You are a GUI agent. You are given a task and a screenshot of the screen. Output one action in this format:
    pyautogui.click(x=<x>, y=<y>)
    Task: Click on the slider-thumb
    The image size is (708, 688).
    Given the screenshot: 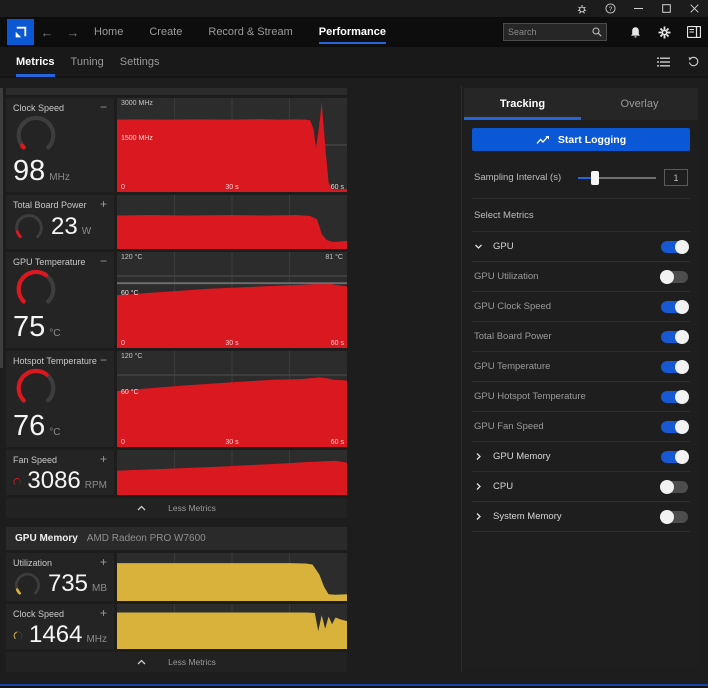 What is the action you would take?
    pyautogui.click(x=595, y=177)
    